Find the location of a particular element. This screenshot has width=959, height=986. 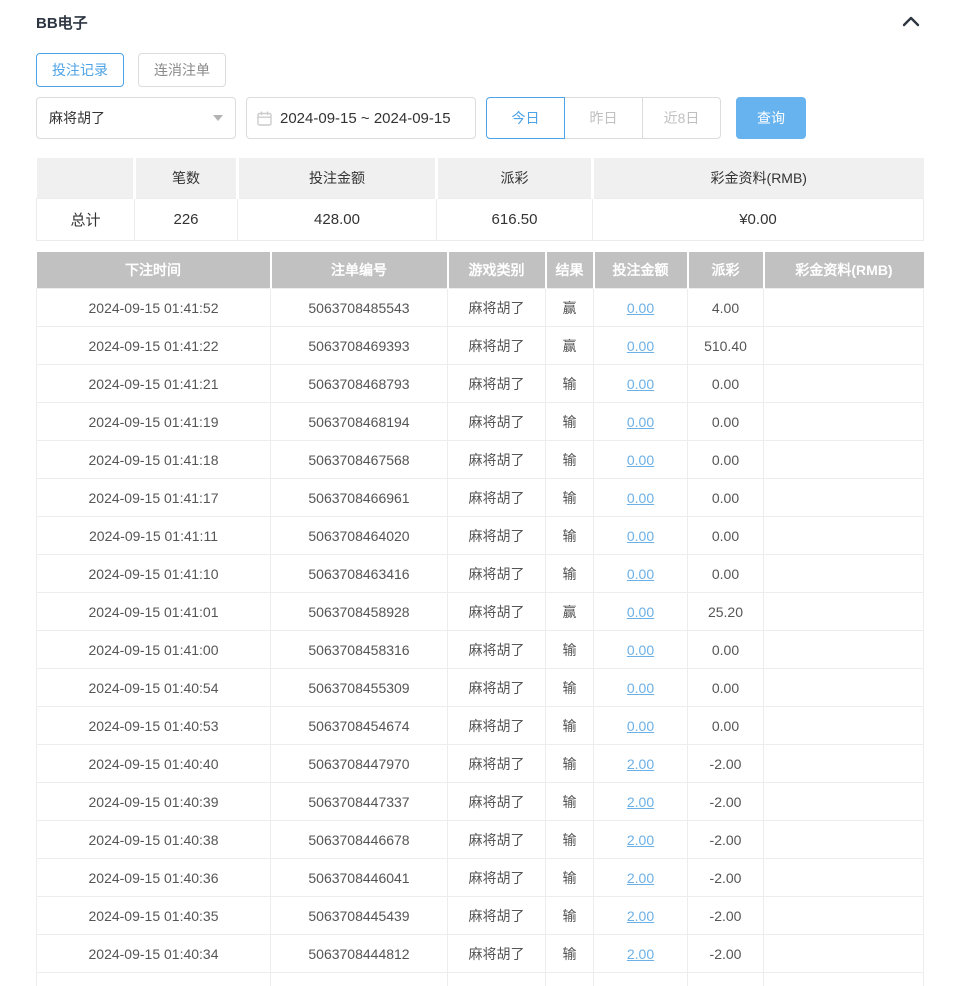

date-range-value: 2024-09-15 ~ 2024-09-15 is located at coordinates (365, 118).